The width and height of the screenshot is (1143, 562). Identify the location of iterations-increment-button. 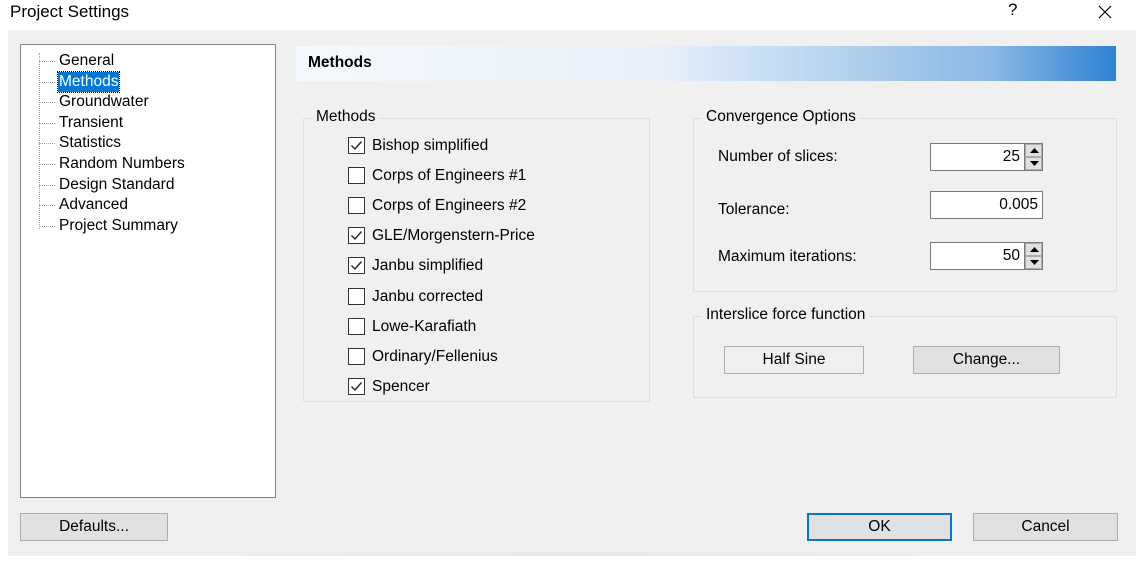
(1033, 249).